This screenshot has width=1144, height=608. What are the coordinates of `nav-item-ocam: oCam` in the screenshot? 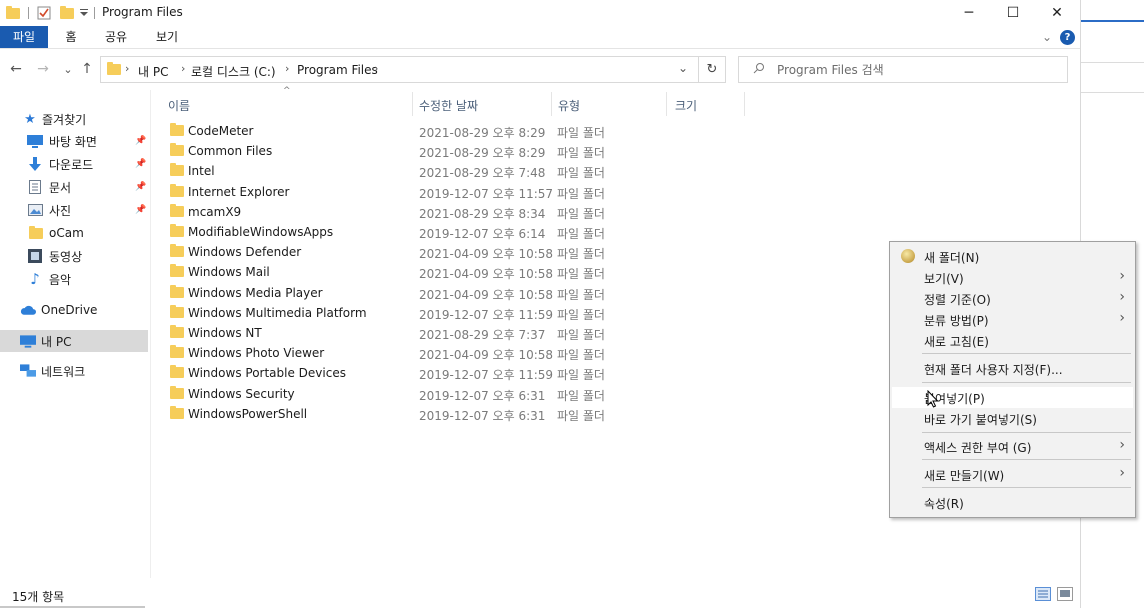 It's located at (74, 233).